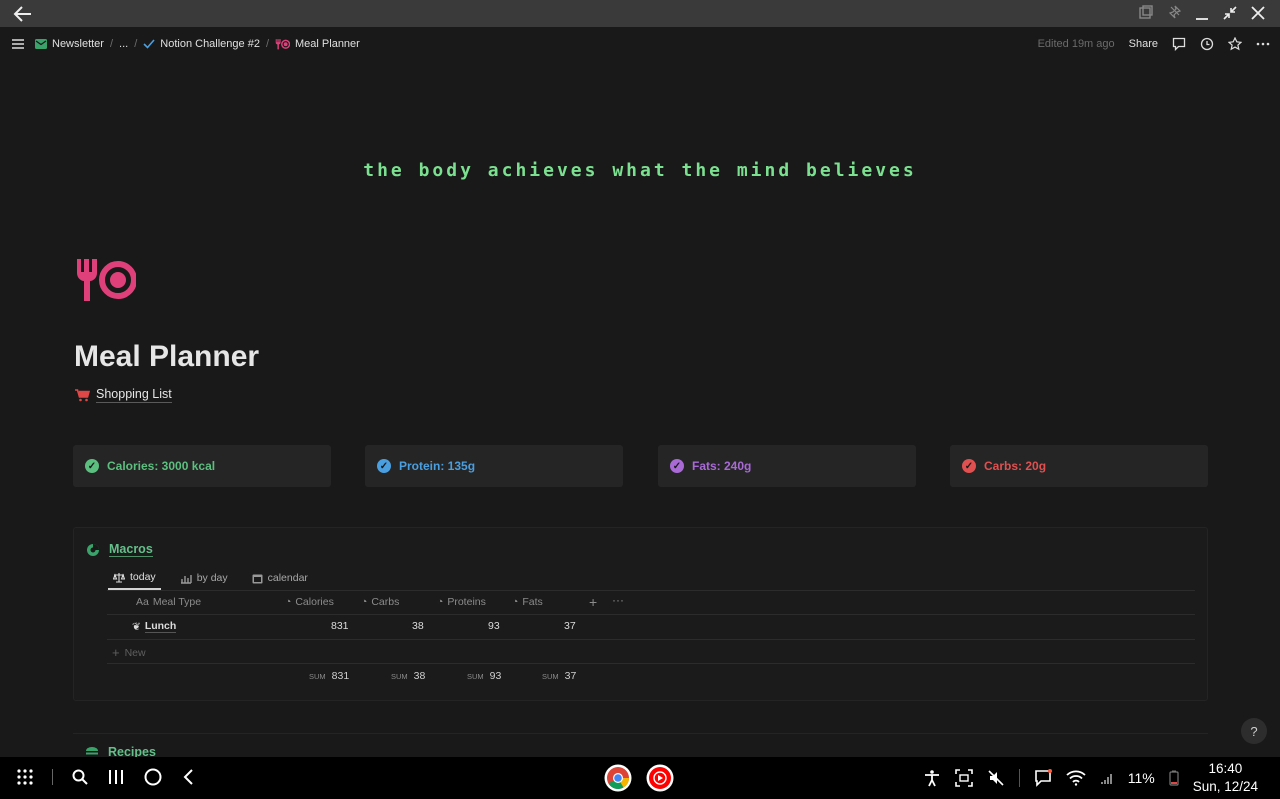 The image size is (1280, 799). What do you see at coordinates (570, 626) in the screenshot?
I see `fats-cell: 37` at bounding box center [570, 626].